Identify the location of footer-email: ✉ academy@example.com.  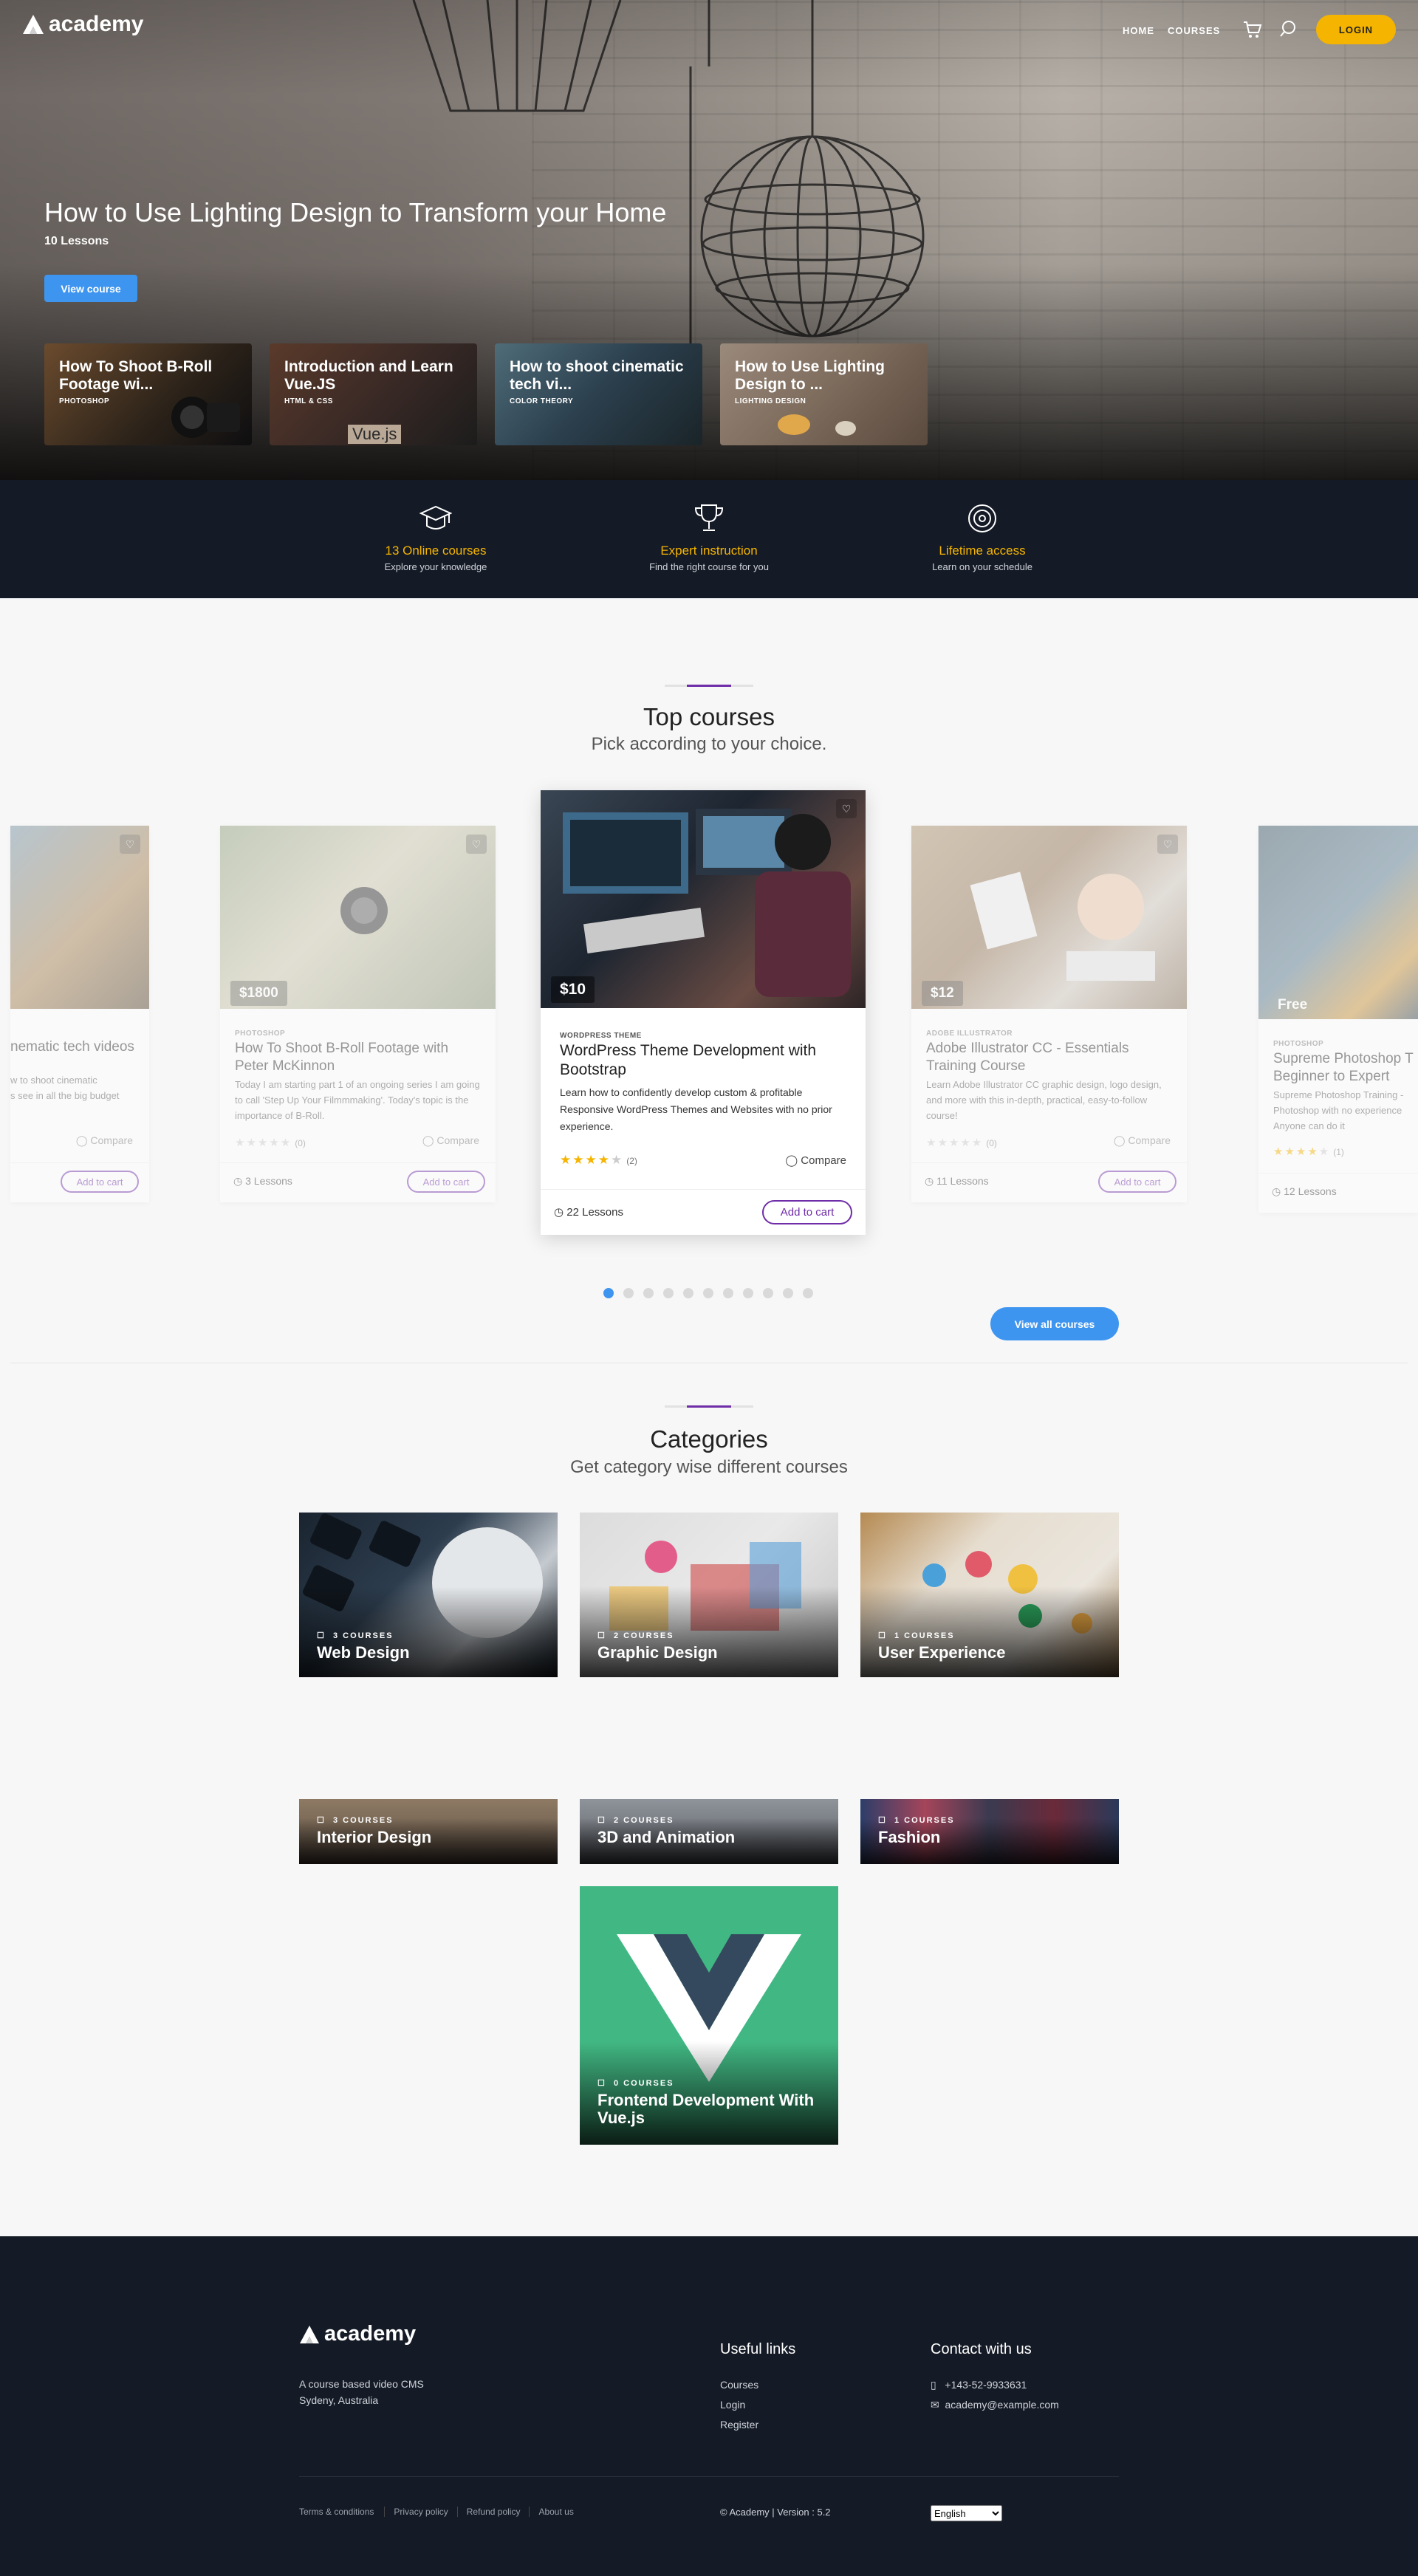
(995, 2405).